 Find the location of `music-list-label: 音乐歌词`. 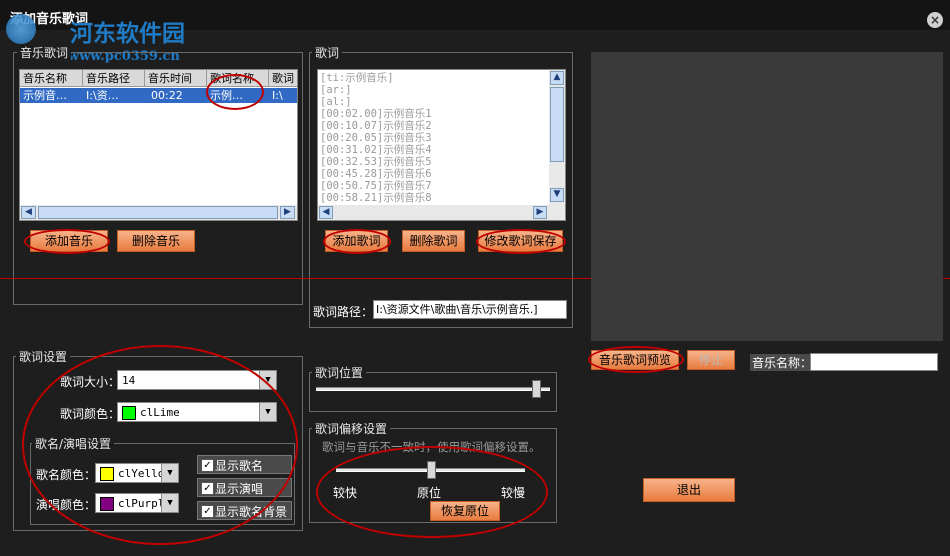

music-list-label: 音乐歌词 is located at coordinates (44, 52).